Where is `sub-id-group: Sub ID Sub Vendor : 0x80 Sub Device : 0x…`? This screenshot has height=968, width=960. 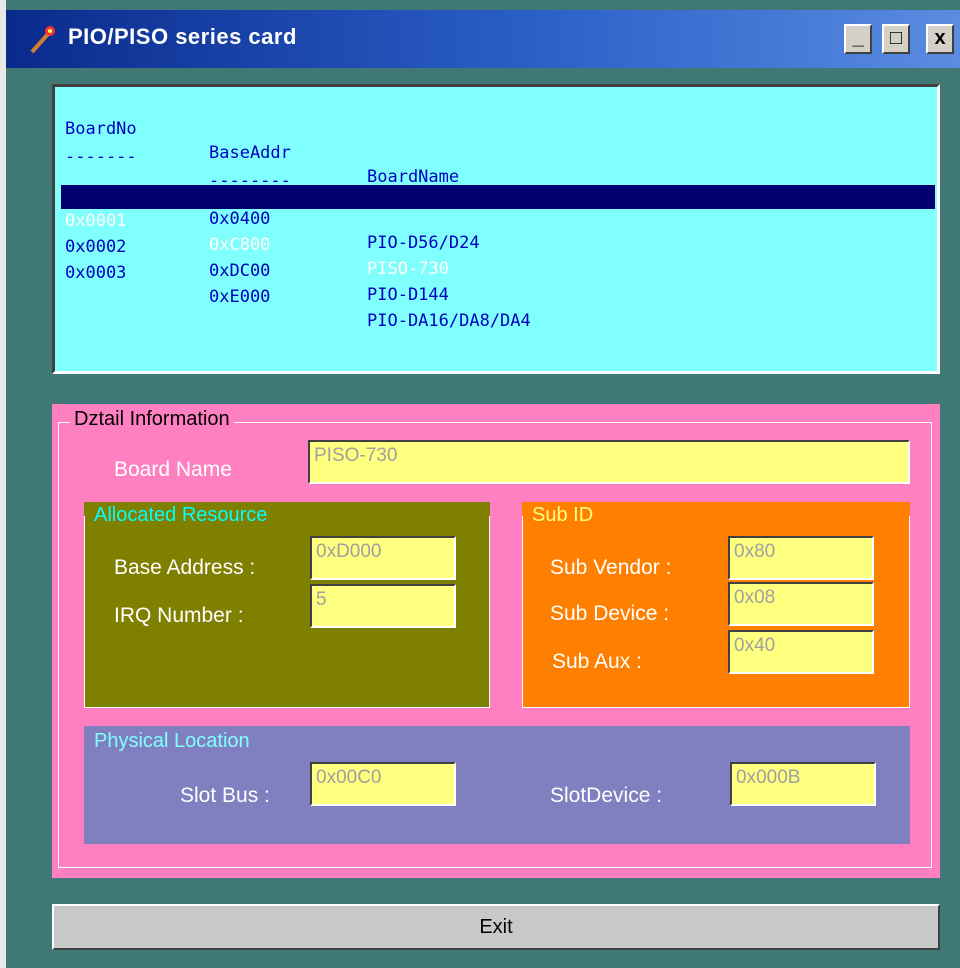 sub-id-group: Sub ID Sub Vendor : 0x80 Sub Device : 0x… is located at coordinates (716, 605).